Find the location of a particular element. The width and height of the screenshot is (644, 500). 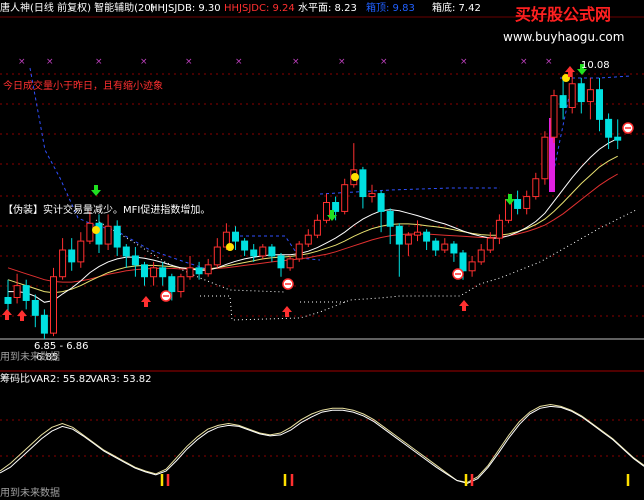

watermark-url: www.buyhaogu.com is located at coordinates (564, 37).